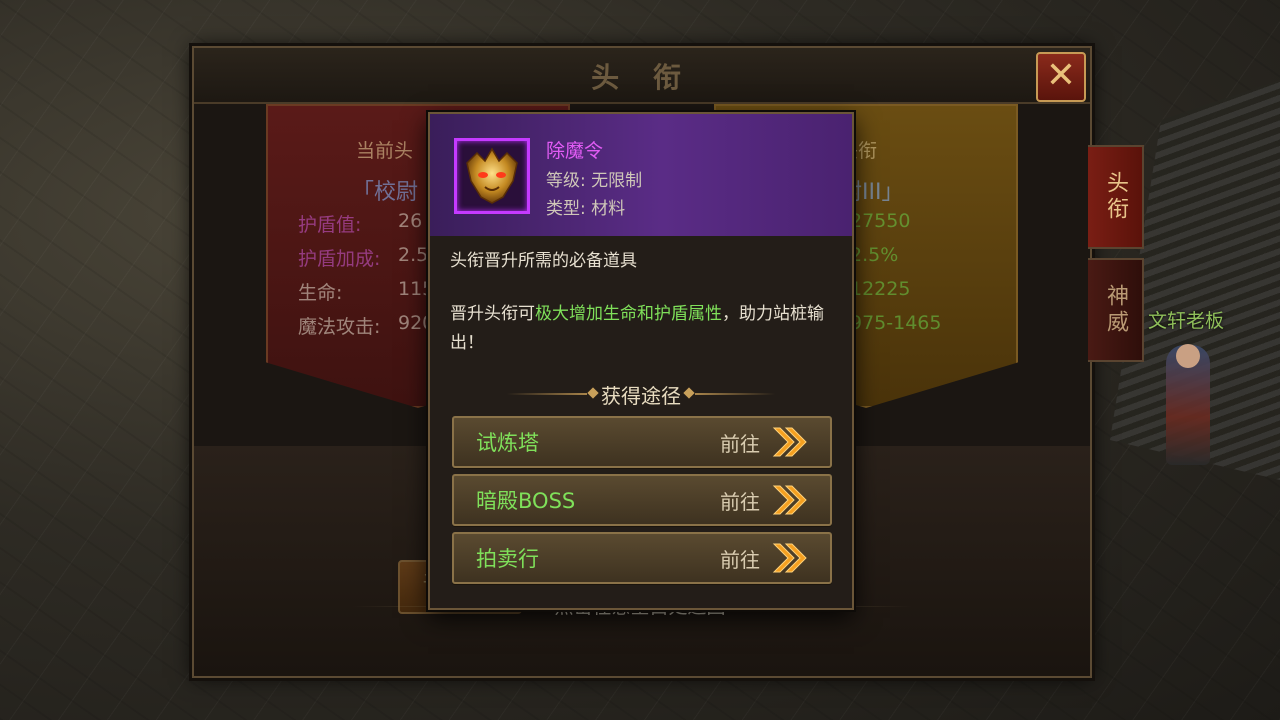 The image size is (1280, 720). I want to click on item-type: 类型: 材料, so click(586, 209).